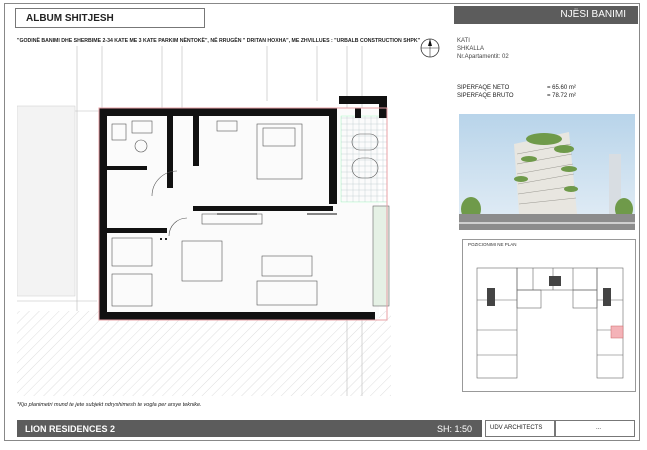  I want to click on unit-info: KATI SHKALLA Nr.Apartamentit: 02, so click(483, 49).